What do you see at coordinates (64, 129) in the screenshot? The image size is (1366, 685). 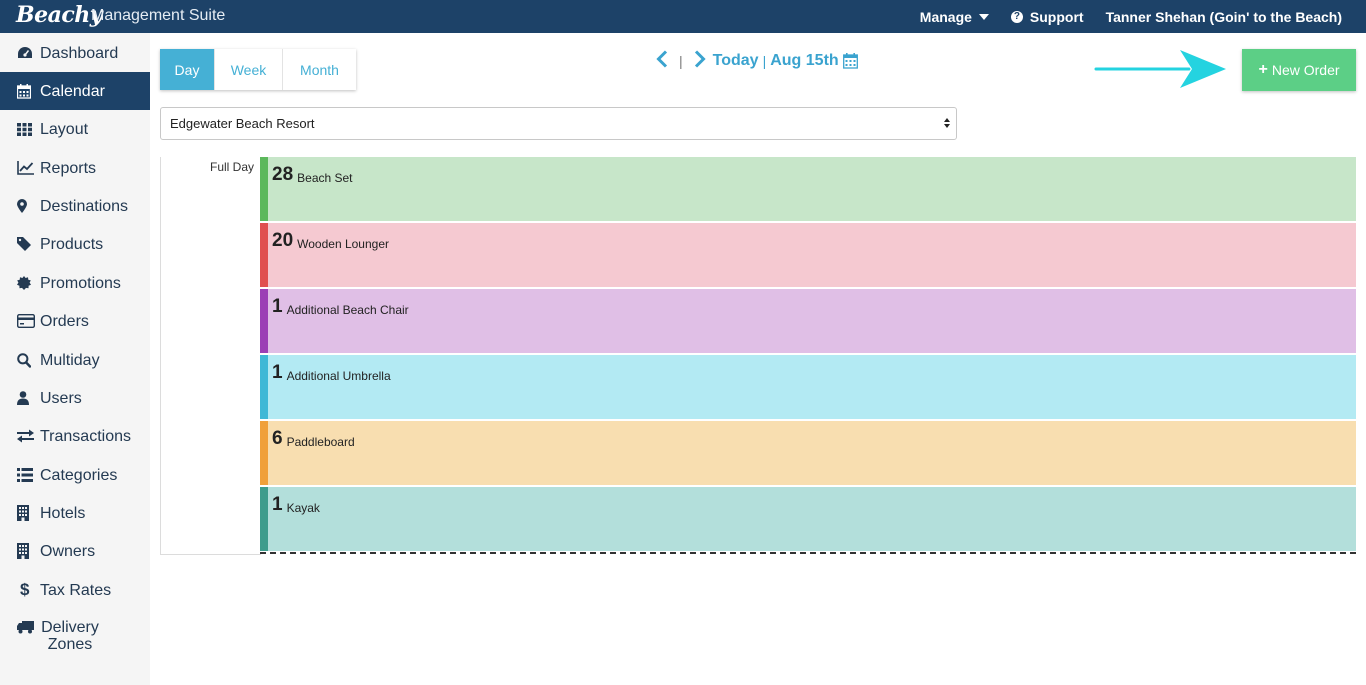 I see `sidebar-item-label: Layout` at bounding box center [64, 129].